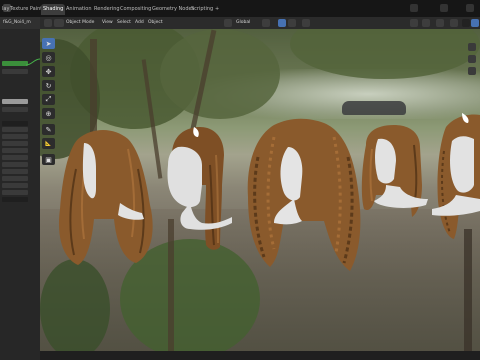  What do you see at coordinates (48, 159) in the screenshot?
I see `add-cube-icon: ▣` at bounding box center [48, 159].